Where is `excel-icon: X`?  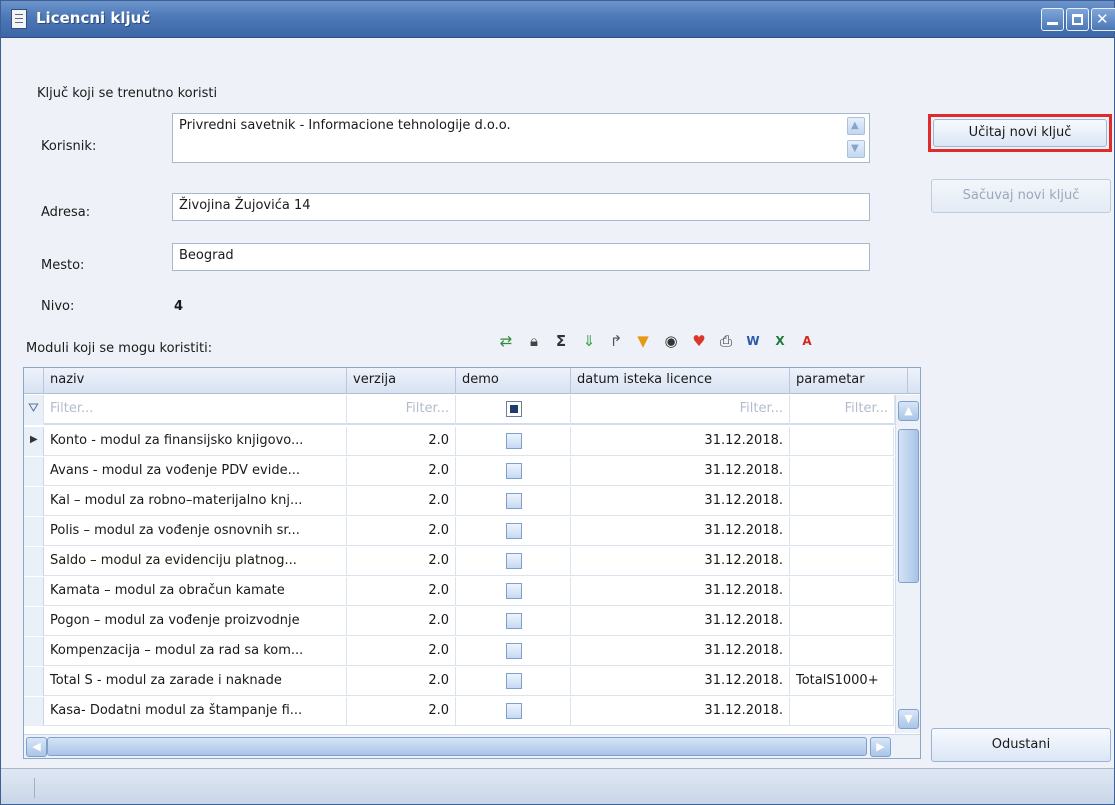
excel-icon: X is located at coordinates (780, 341).